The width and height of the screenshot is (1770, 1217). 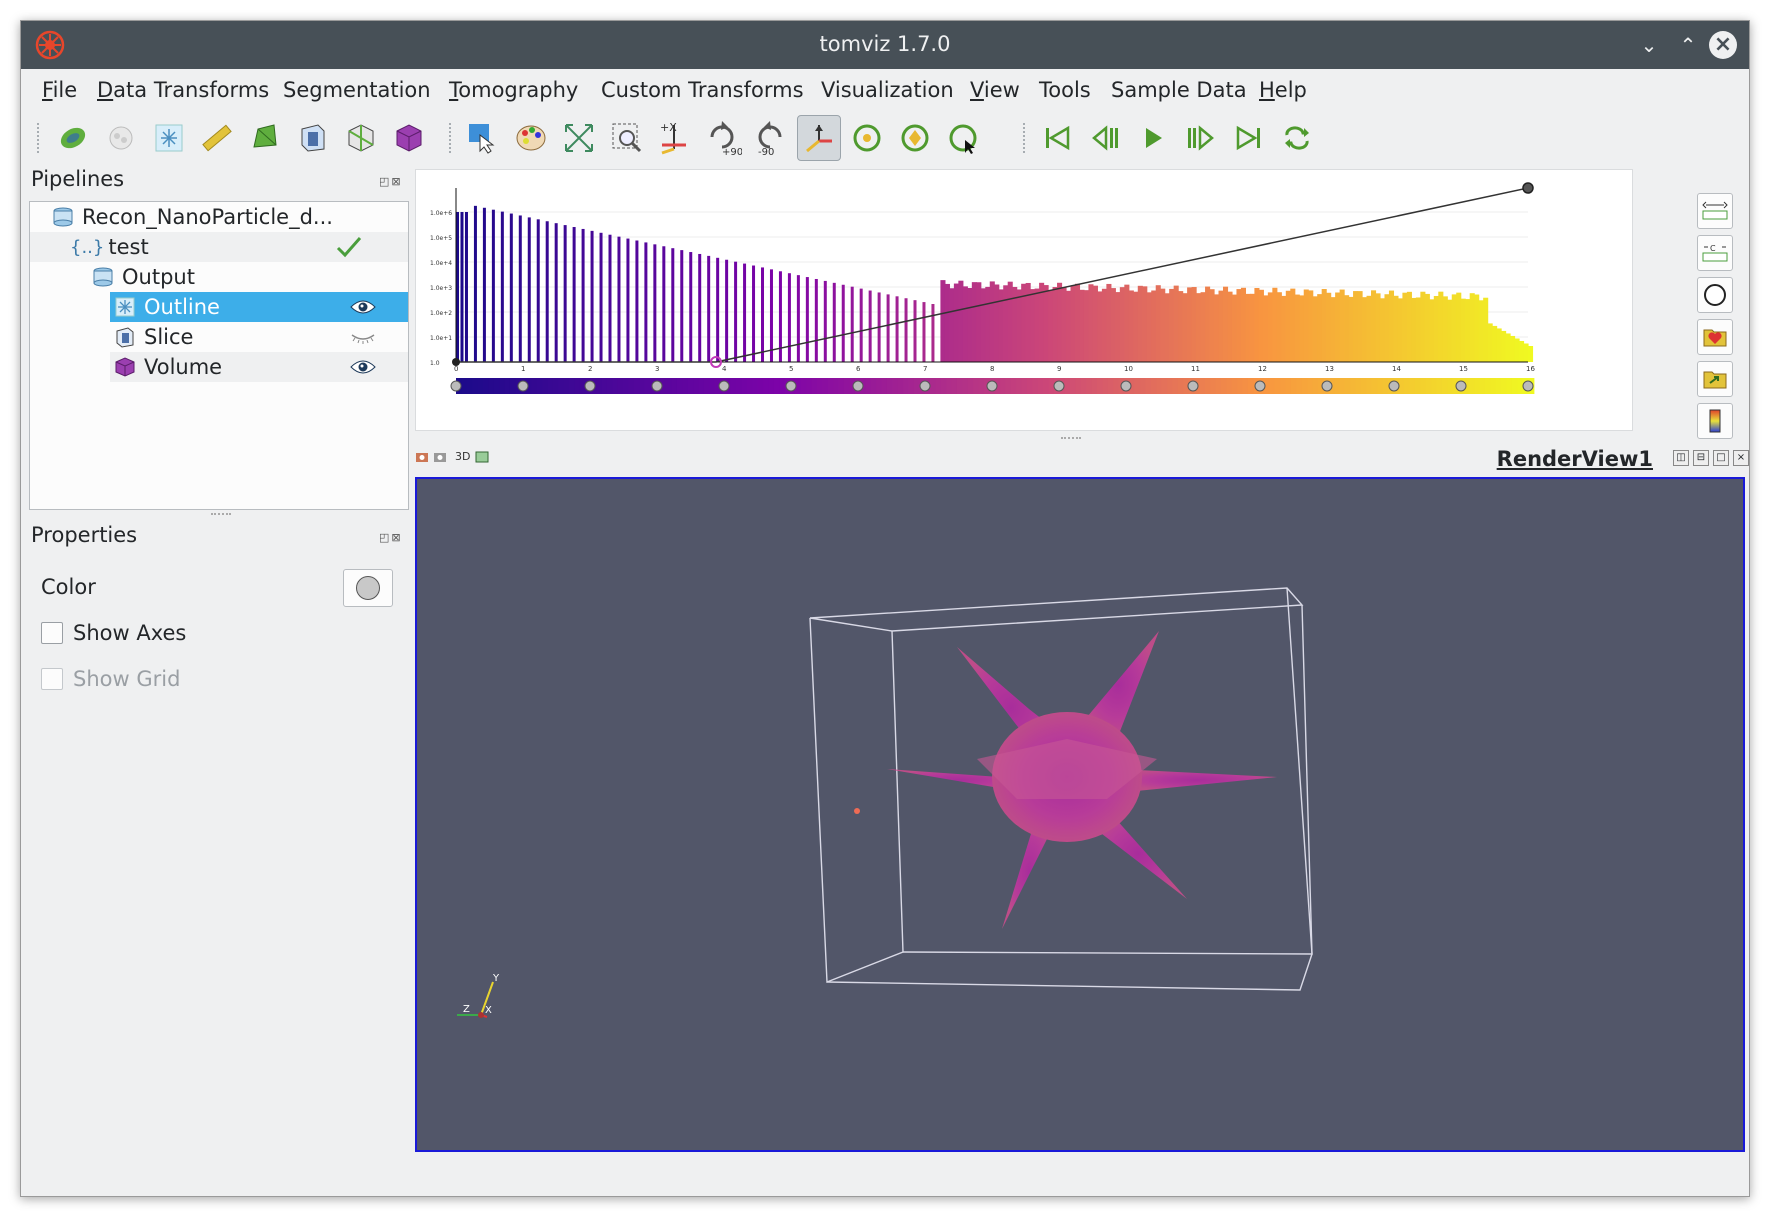 I want to click on tree-row-output: Output, so click(x=219, y=277).